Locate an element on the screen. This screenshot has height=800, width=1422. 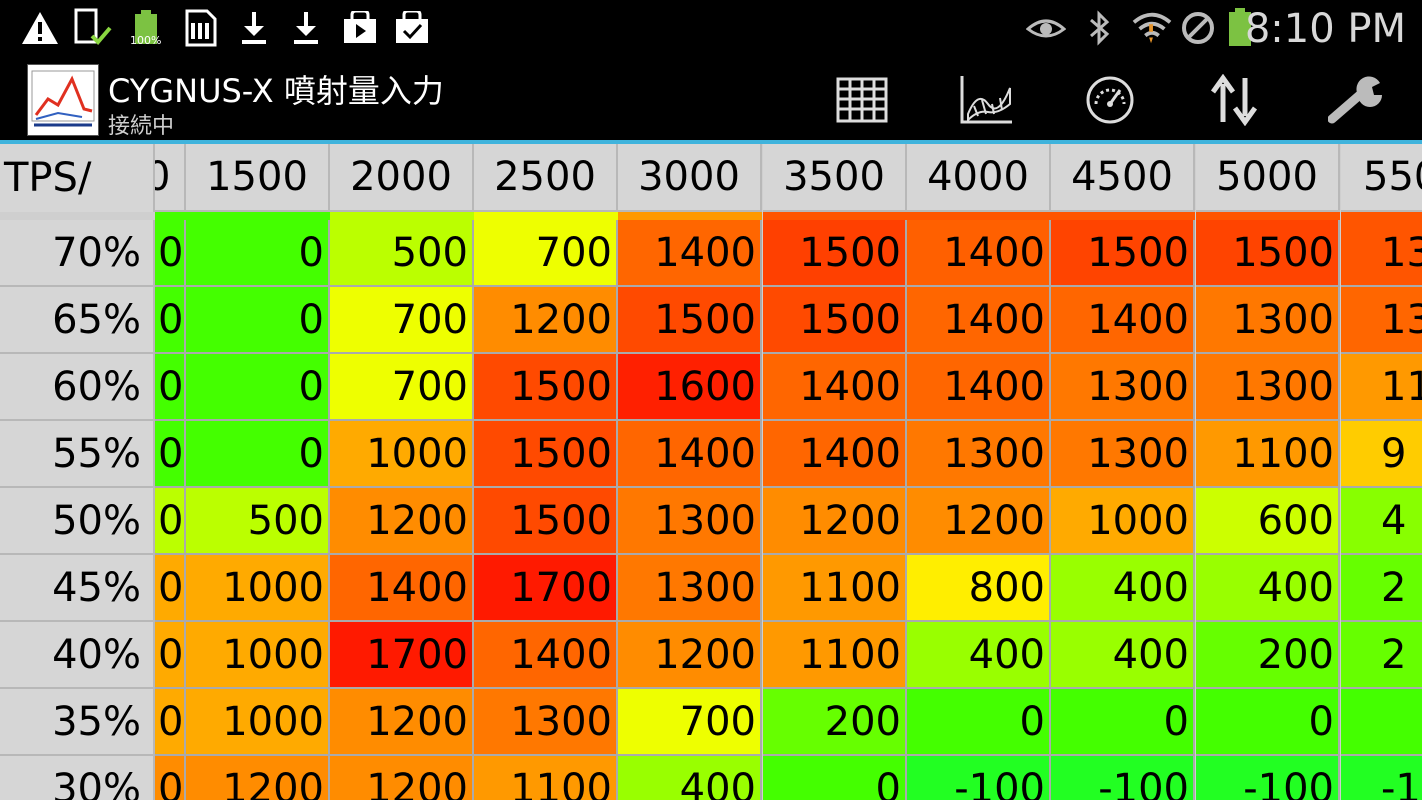
column-header-rpm: 550 is located at coordinates (1381, 178).